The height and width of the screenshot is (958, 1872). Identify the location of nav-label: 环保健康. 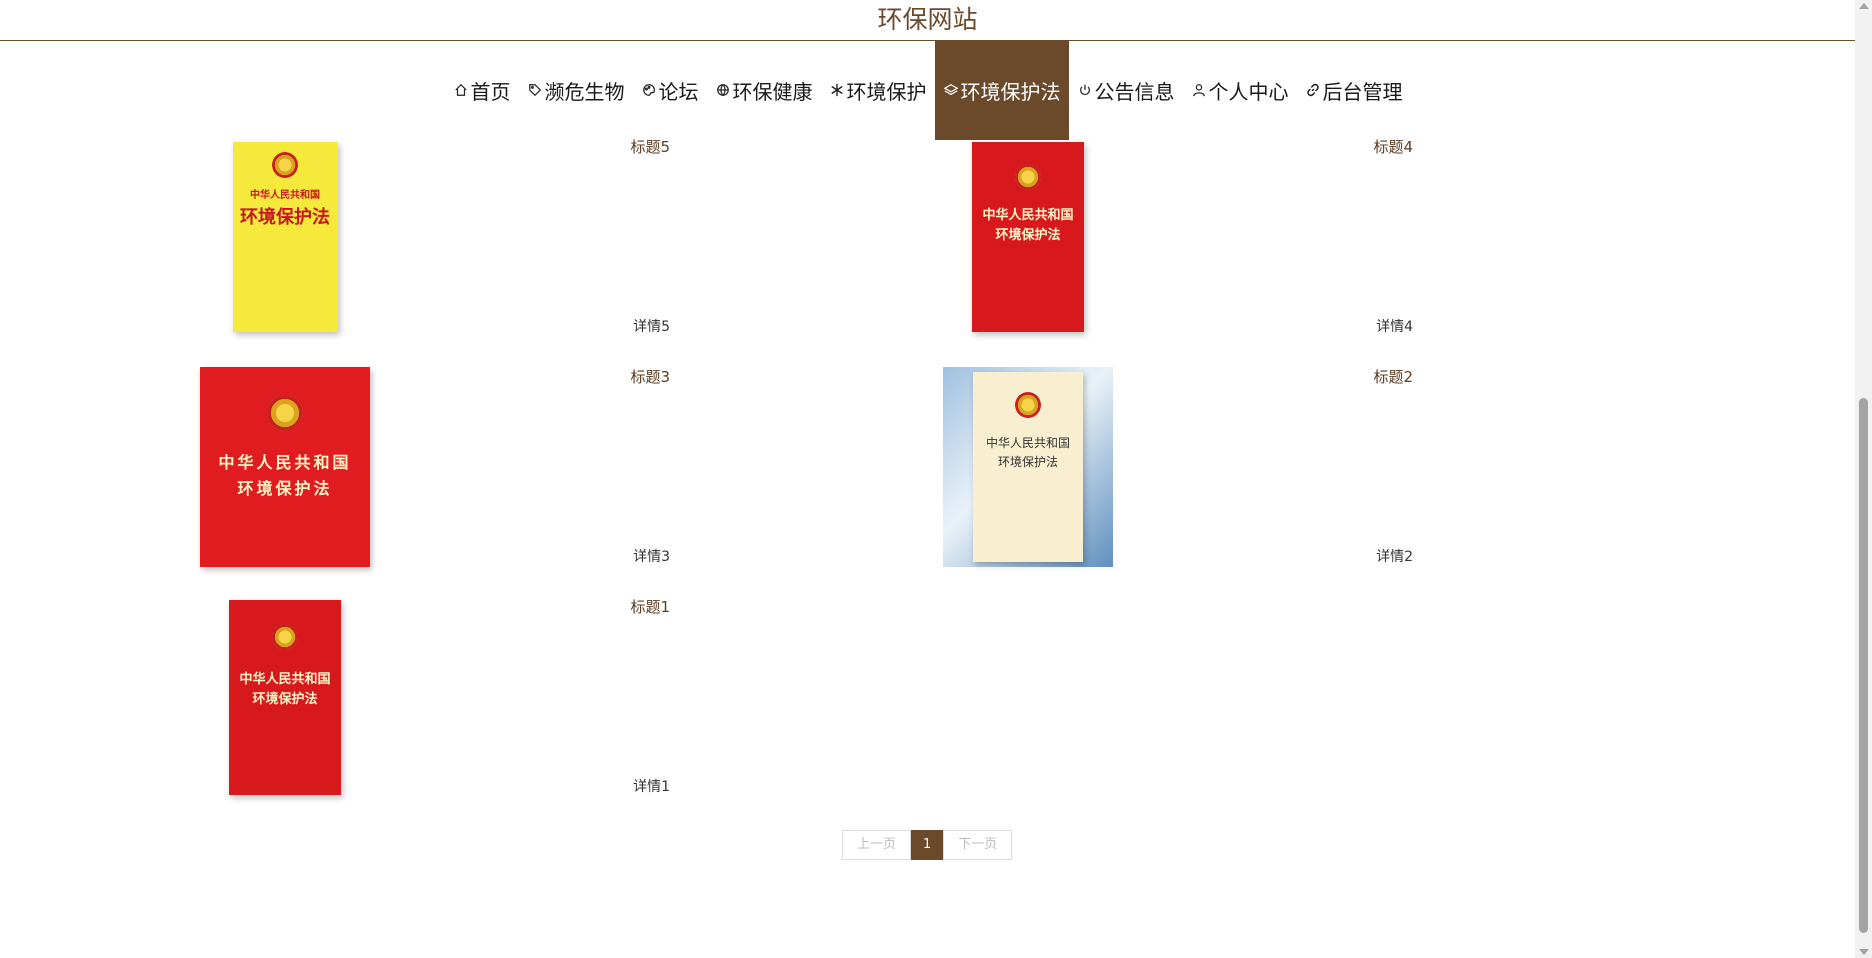
(772, 91).